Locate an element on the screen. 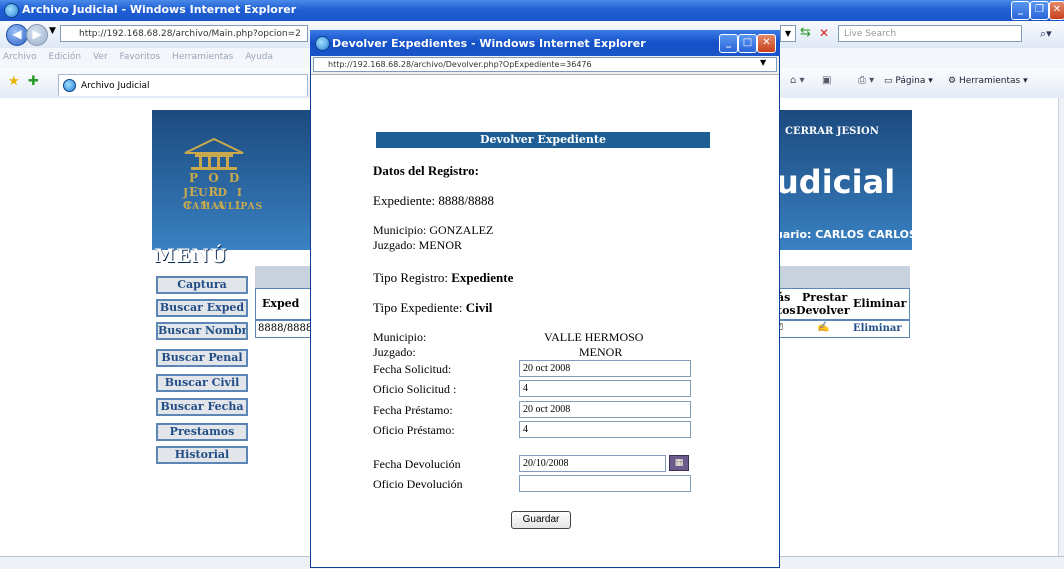 Image resolution: width=1064 pixels, height=569 pixels. menu-captura: Captura is located at coordinates (202, 285).